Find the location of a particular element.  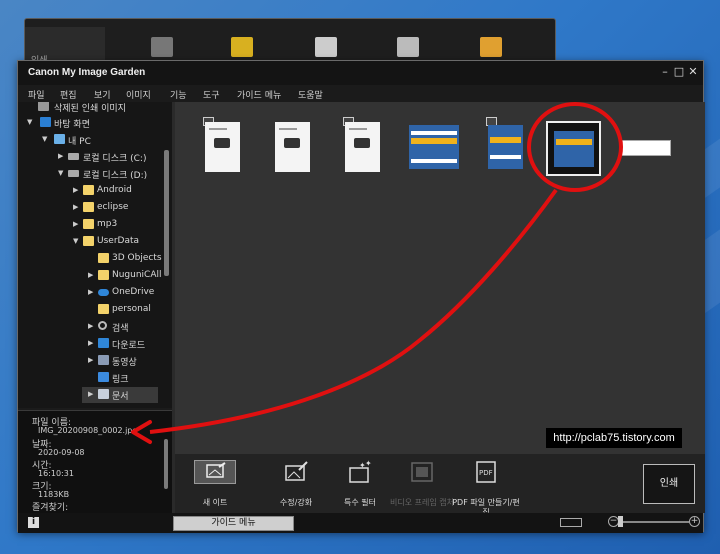

tree-item: ▼ 내 PC is located at coordinates (91, 140).